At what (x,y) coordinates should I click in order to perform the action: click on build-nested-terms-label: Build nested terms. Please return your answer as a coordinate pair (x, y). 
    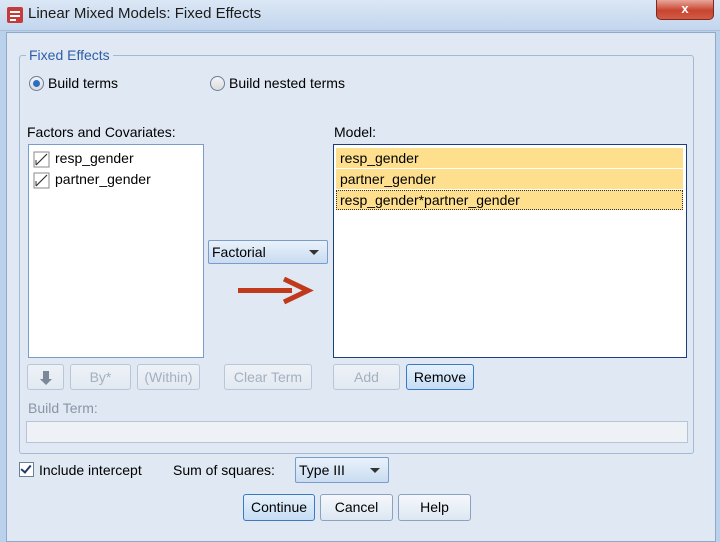
    Looking at the image, I should click on (287, 83).